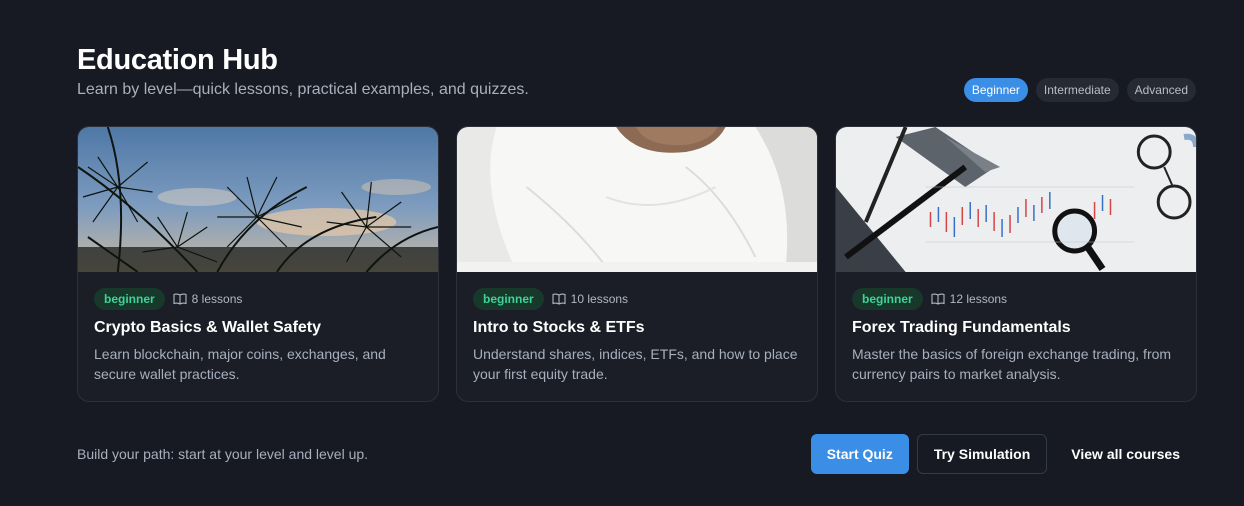 The image size is (1244, 506). What do you see at coordinates (982, 454) in the screenshot?
I see `try-simulation-button: Try Simulation` at bounding box center [982, 454].